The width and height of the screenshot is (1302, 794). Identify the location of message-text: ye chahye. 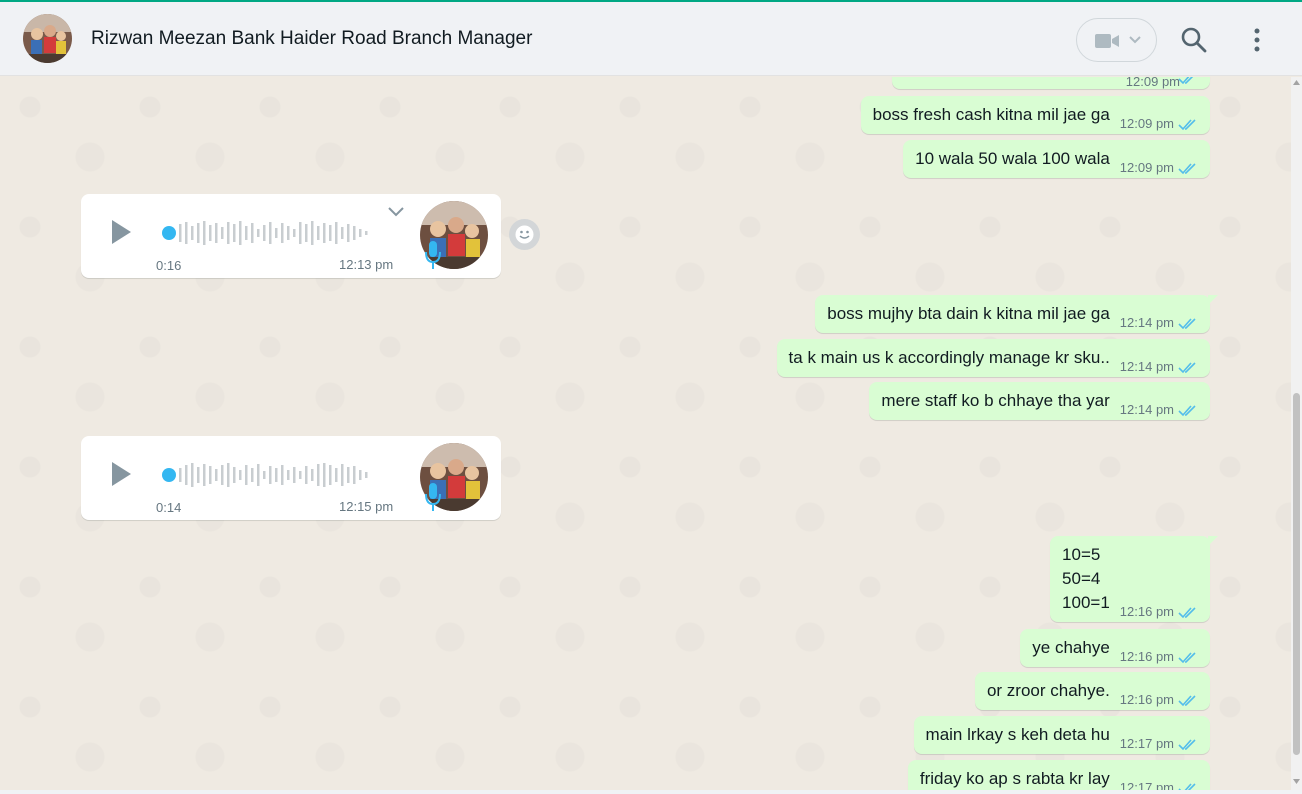
(1071, 647).